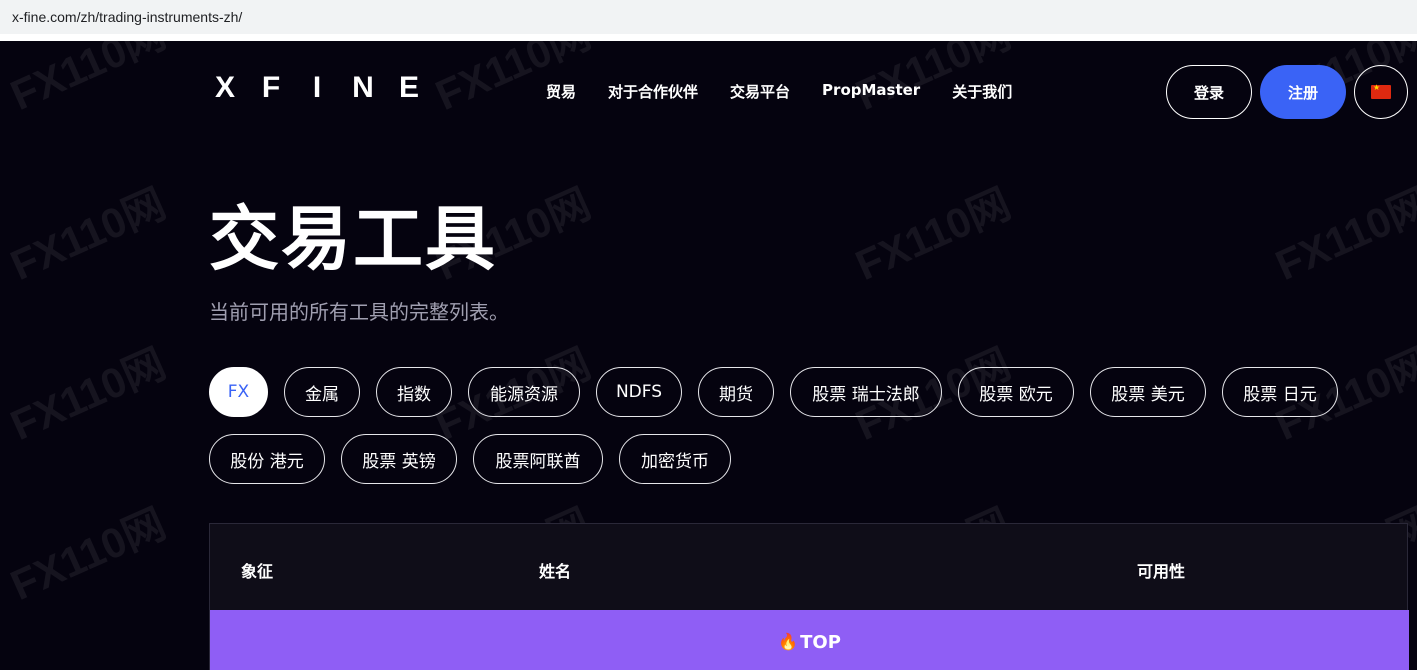  What do you see at coordinates (524, 392) in the screenshot?
I see `chip-energy: 能源资源` at bounding box center [524, 392].